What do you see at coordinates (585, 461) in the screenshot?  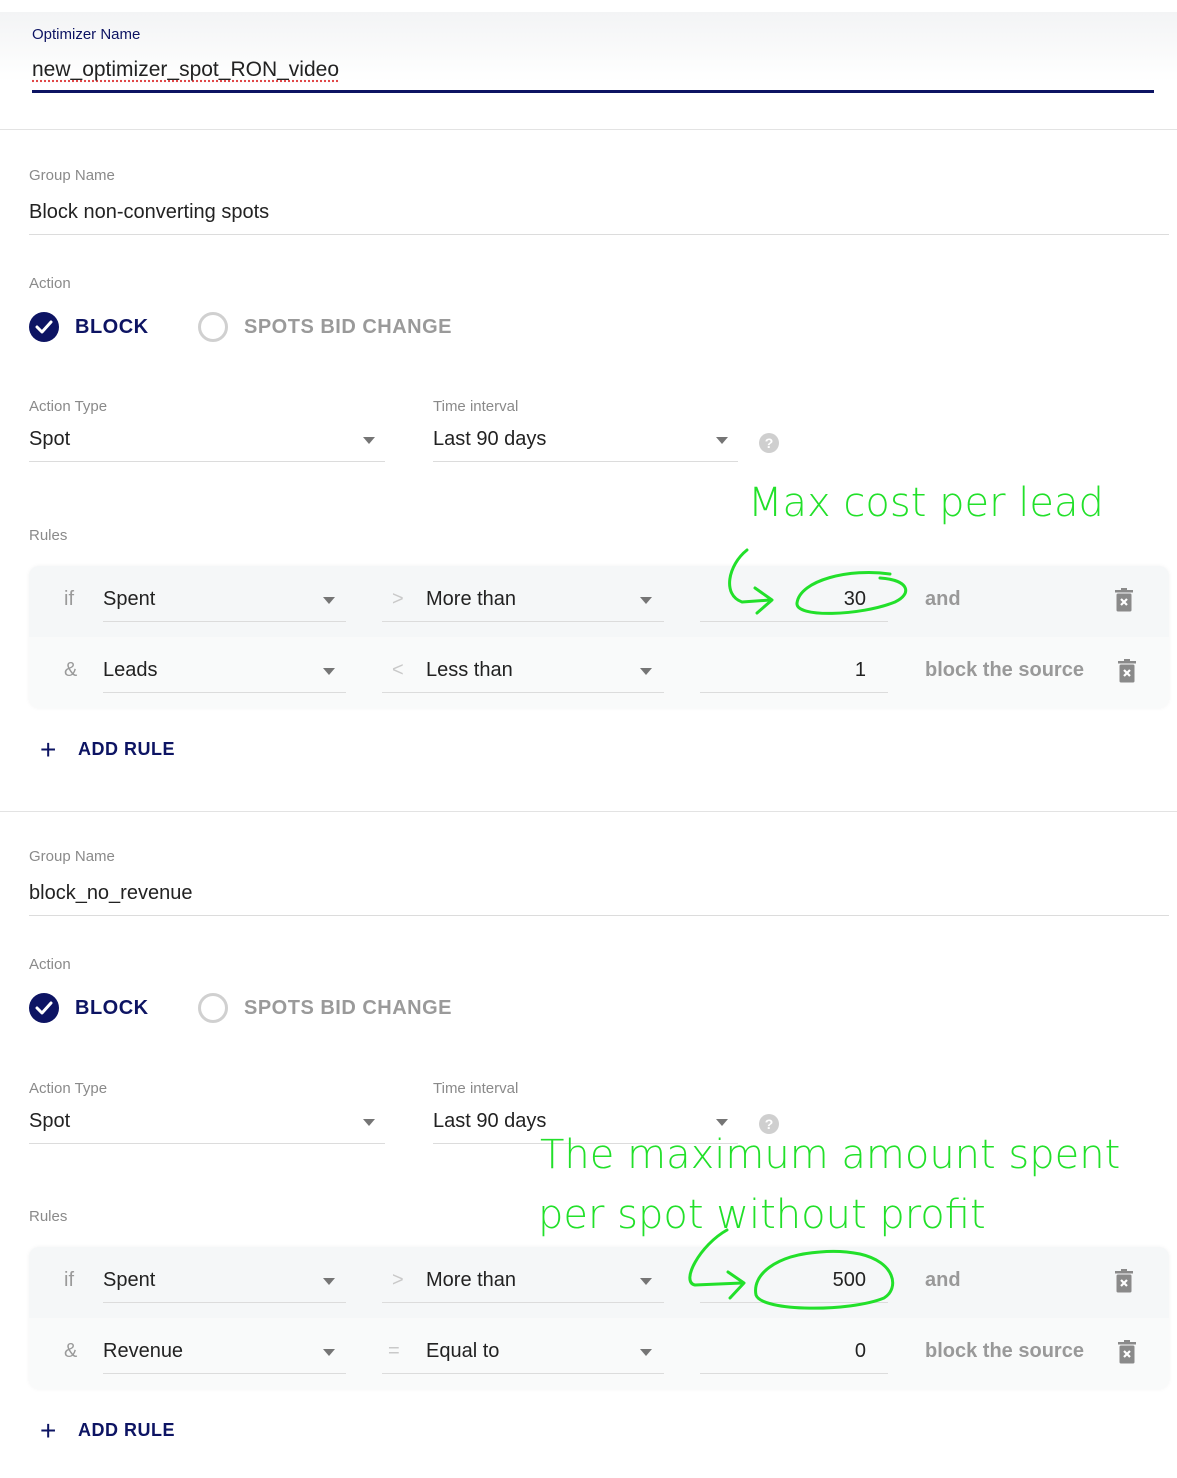 I see `time-interval-underline` at bounding box center [585, 461].